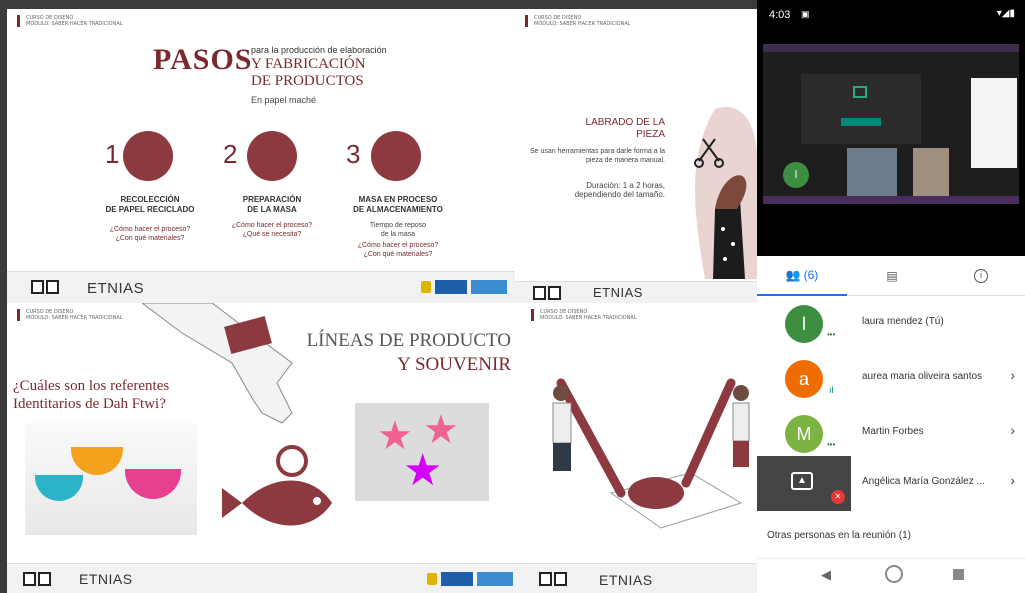 The image size is (1025, 593). What do you see at coordinates (150, 204) in the screenshot?
I see `step-title: RECOLECCIÓN DE PAPEL RECICLADO` at bounding box center [150, 204].